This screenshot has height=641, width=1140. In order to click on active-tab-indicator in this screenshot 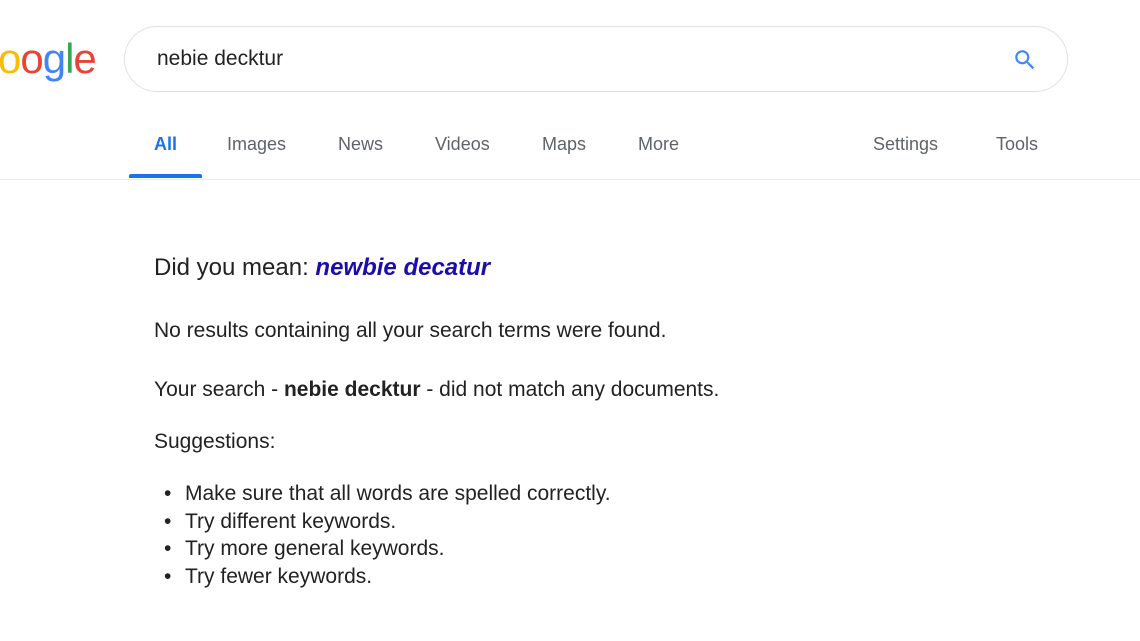, I will do `click(165, 176)`.